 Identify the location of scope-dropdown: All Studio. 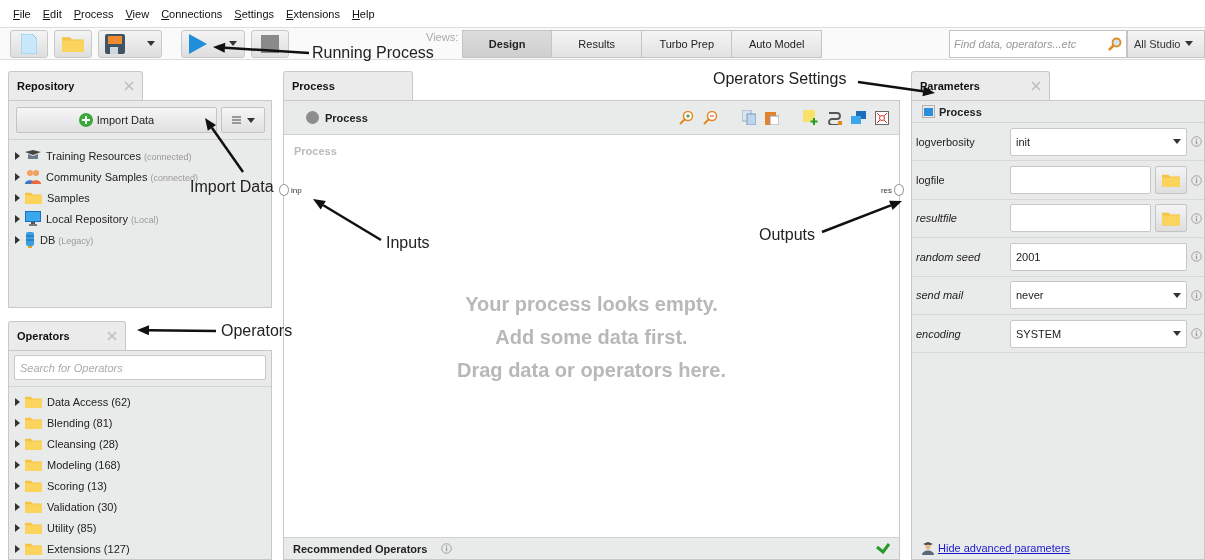
(1166, 43).